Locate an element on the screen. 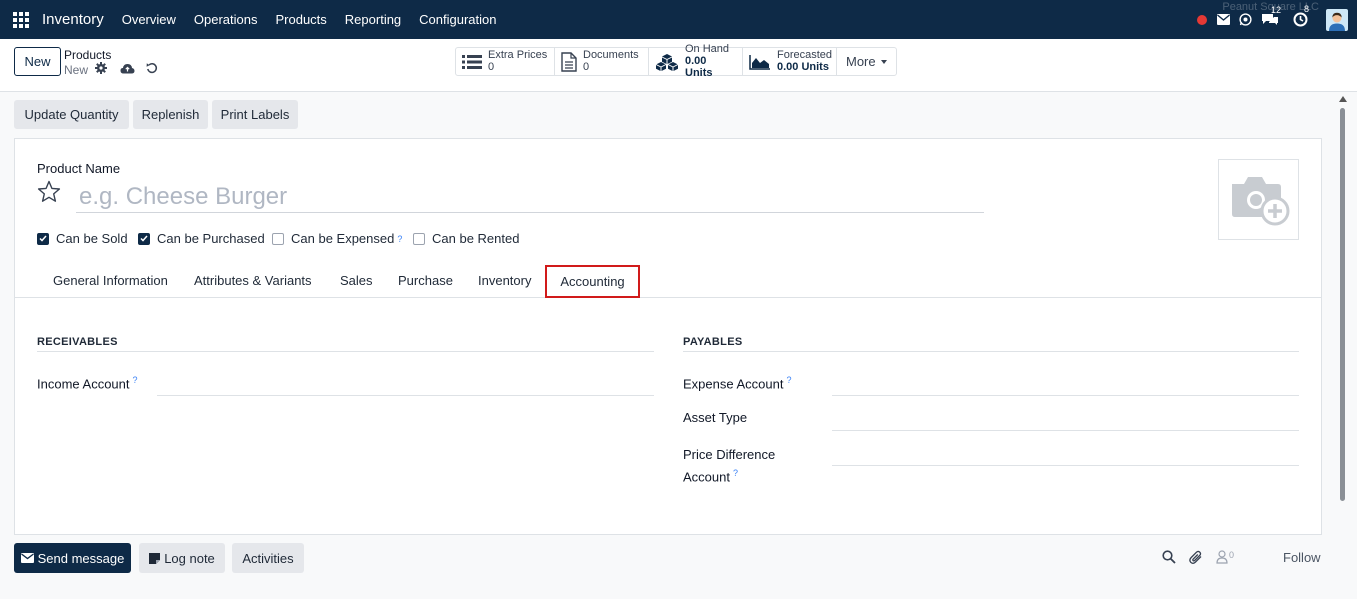  update-quantity-button: Update Quantity is located at coordinates (71, 114).